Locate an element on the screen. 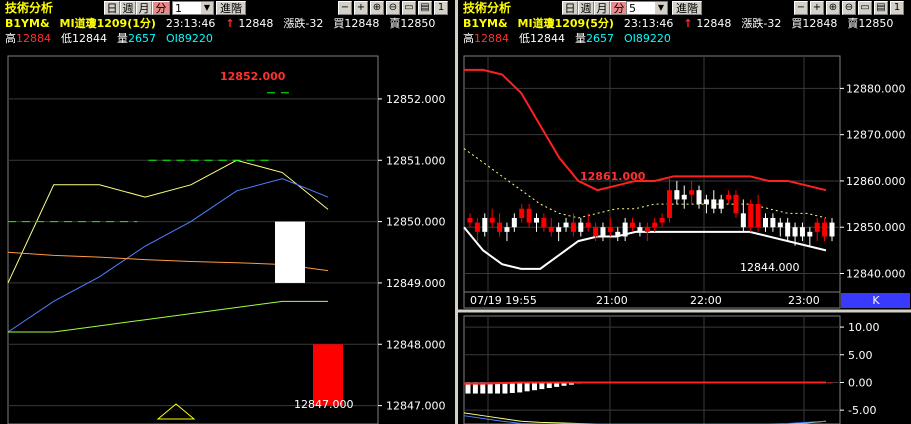 The width and height of the screenshot is (911, 424). high-annotation: 12861.000 is located at coordinates (613, 176).